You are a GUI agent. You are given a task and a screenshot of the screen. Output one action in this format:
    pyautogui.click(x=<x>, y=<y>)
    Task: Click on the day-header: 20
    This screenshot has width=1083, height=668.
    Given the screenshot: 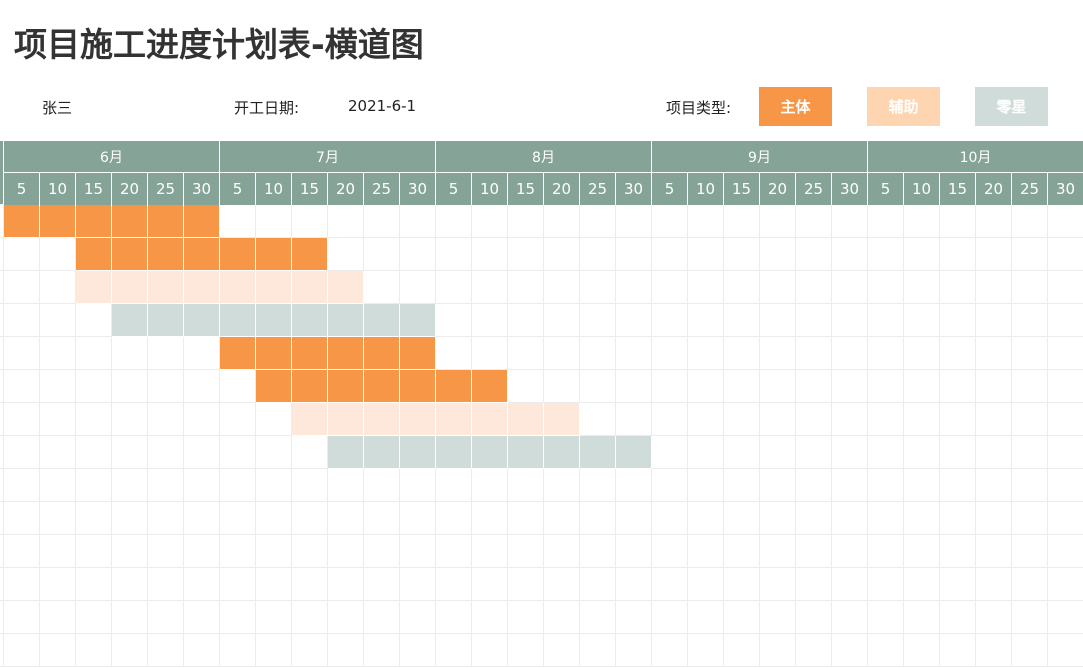 What is the action you would take?
    pyautogui.click(x=562, y=189)
    